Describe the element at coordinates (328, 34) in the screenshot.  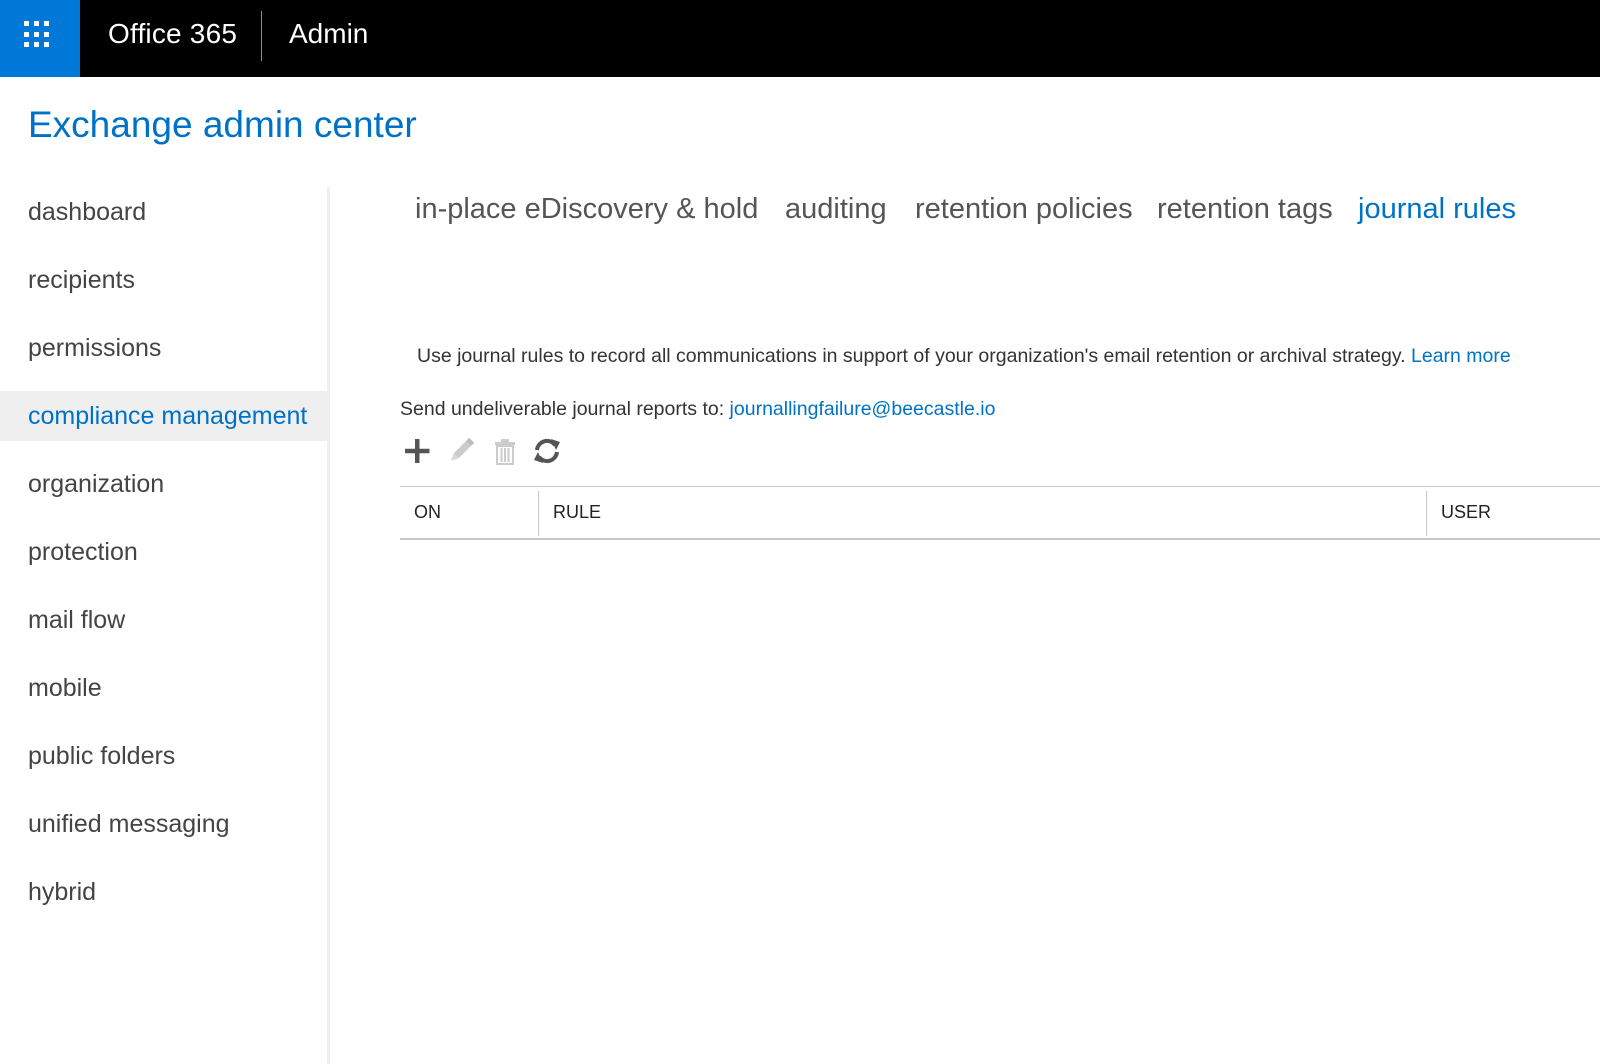
I see `app-title: Admin` at that location.